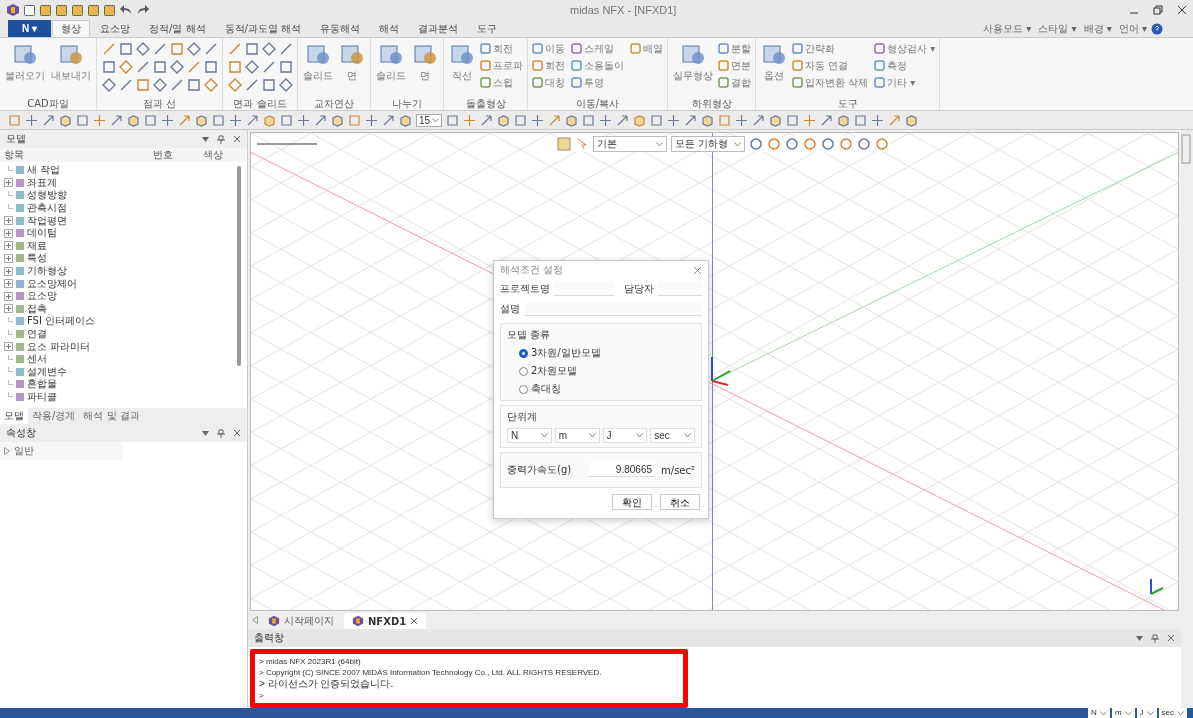 The height and width of the screenshot is (718, 1193). I want to click on ruler-slider-icon, so click(287, 144).